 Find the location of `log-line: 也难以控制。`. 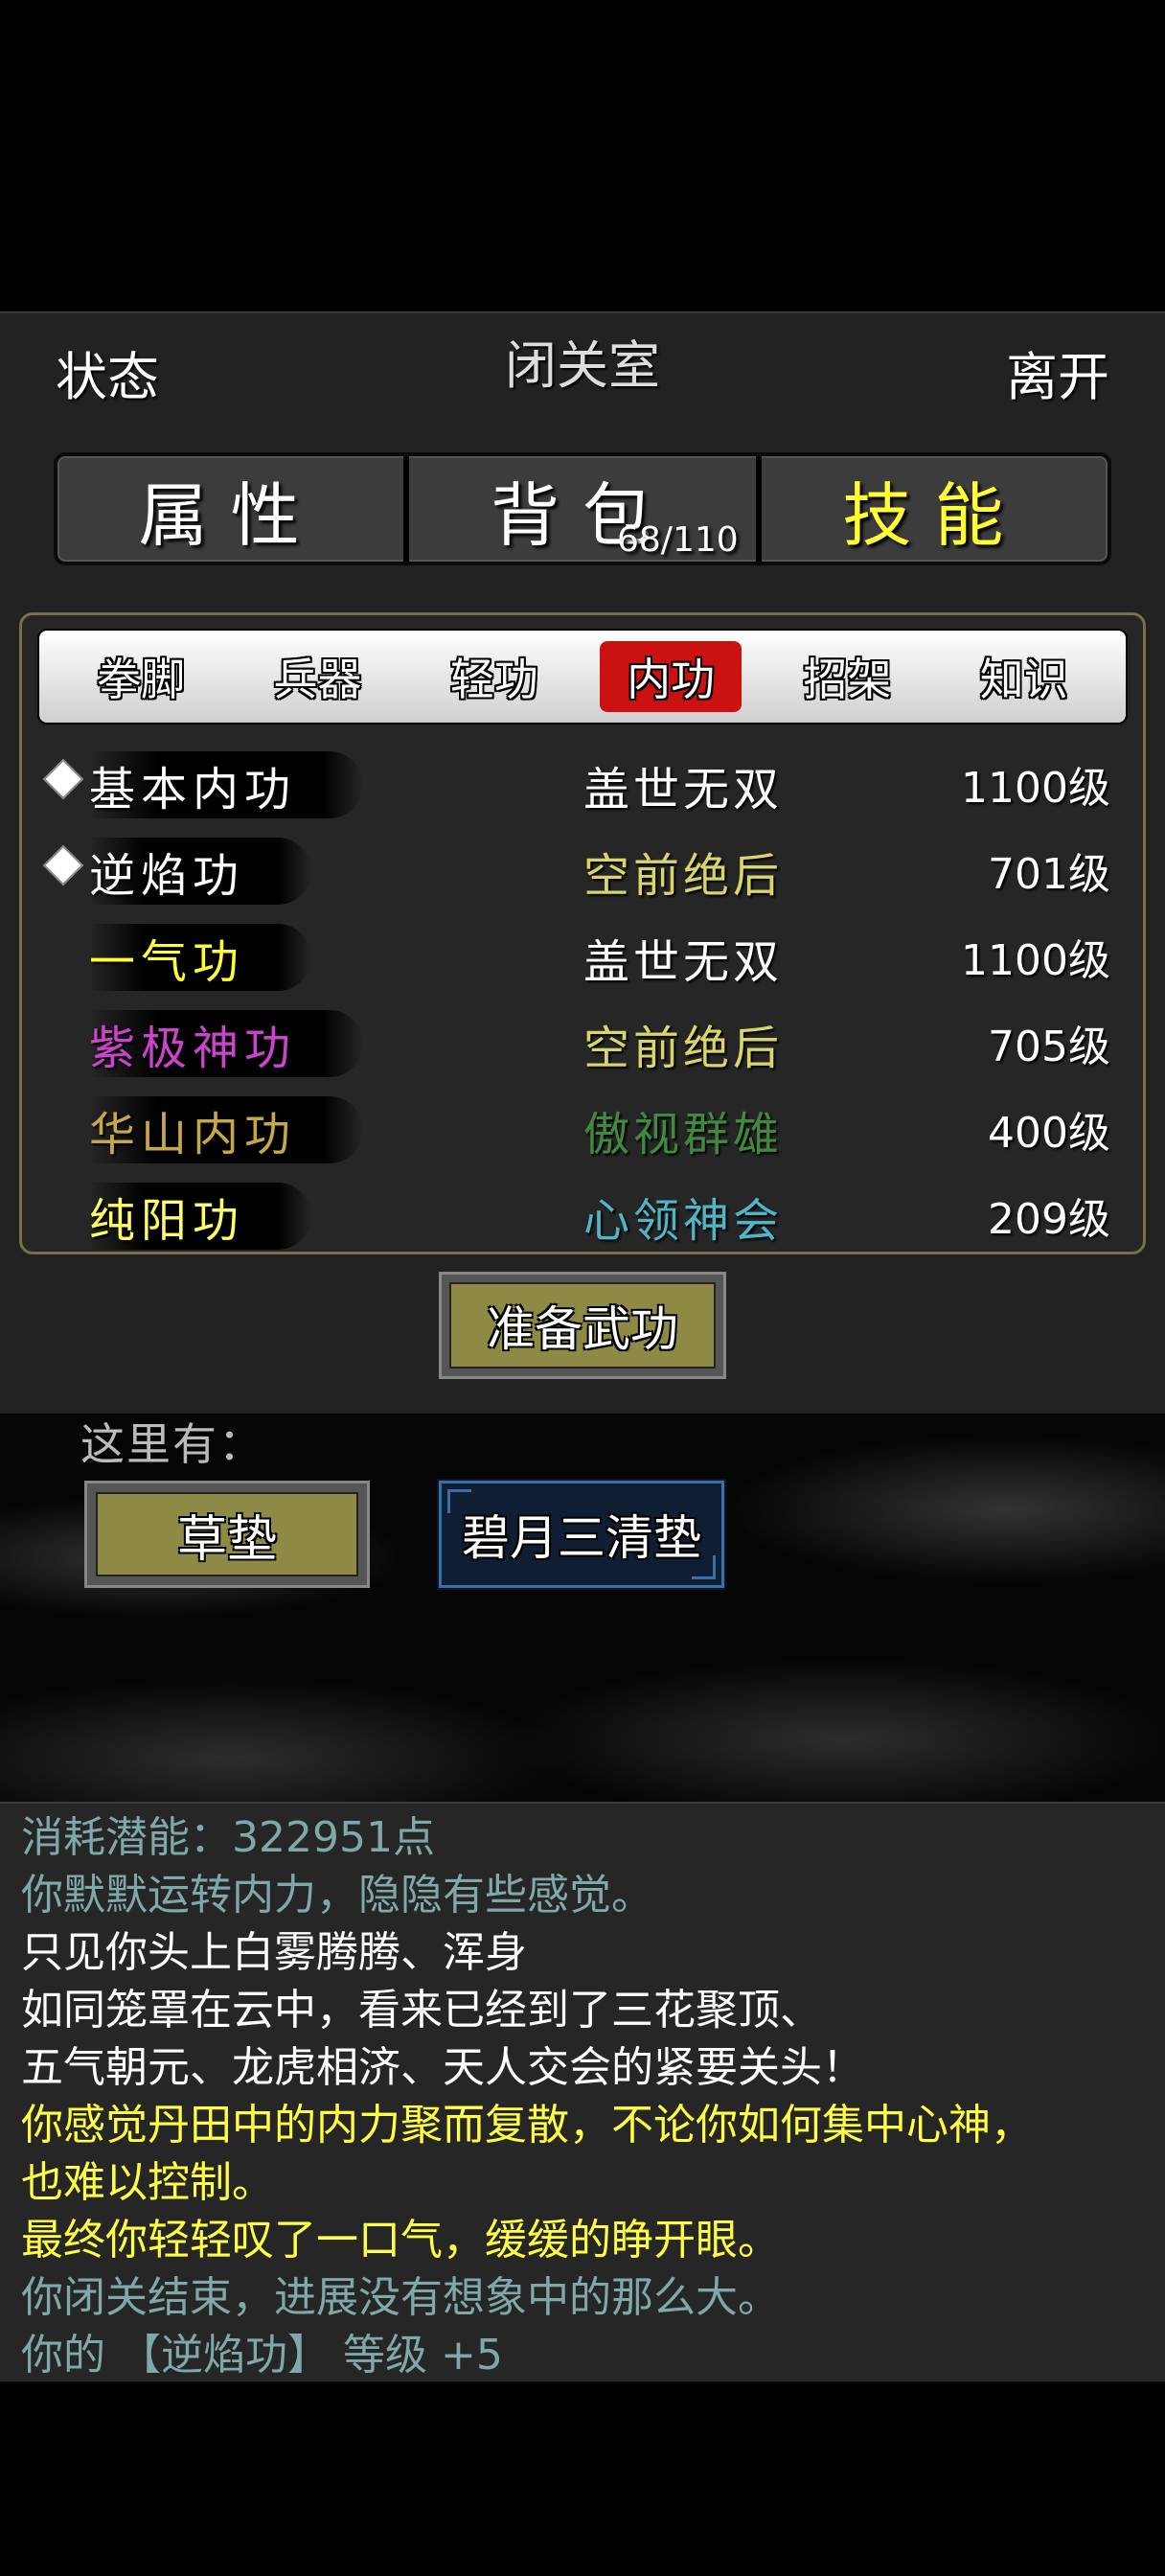

log-line: 也难以控制。 is located at coordinates (148, 2182).